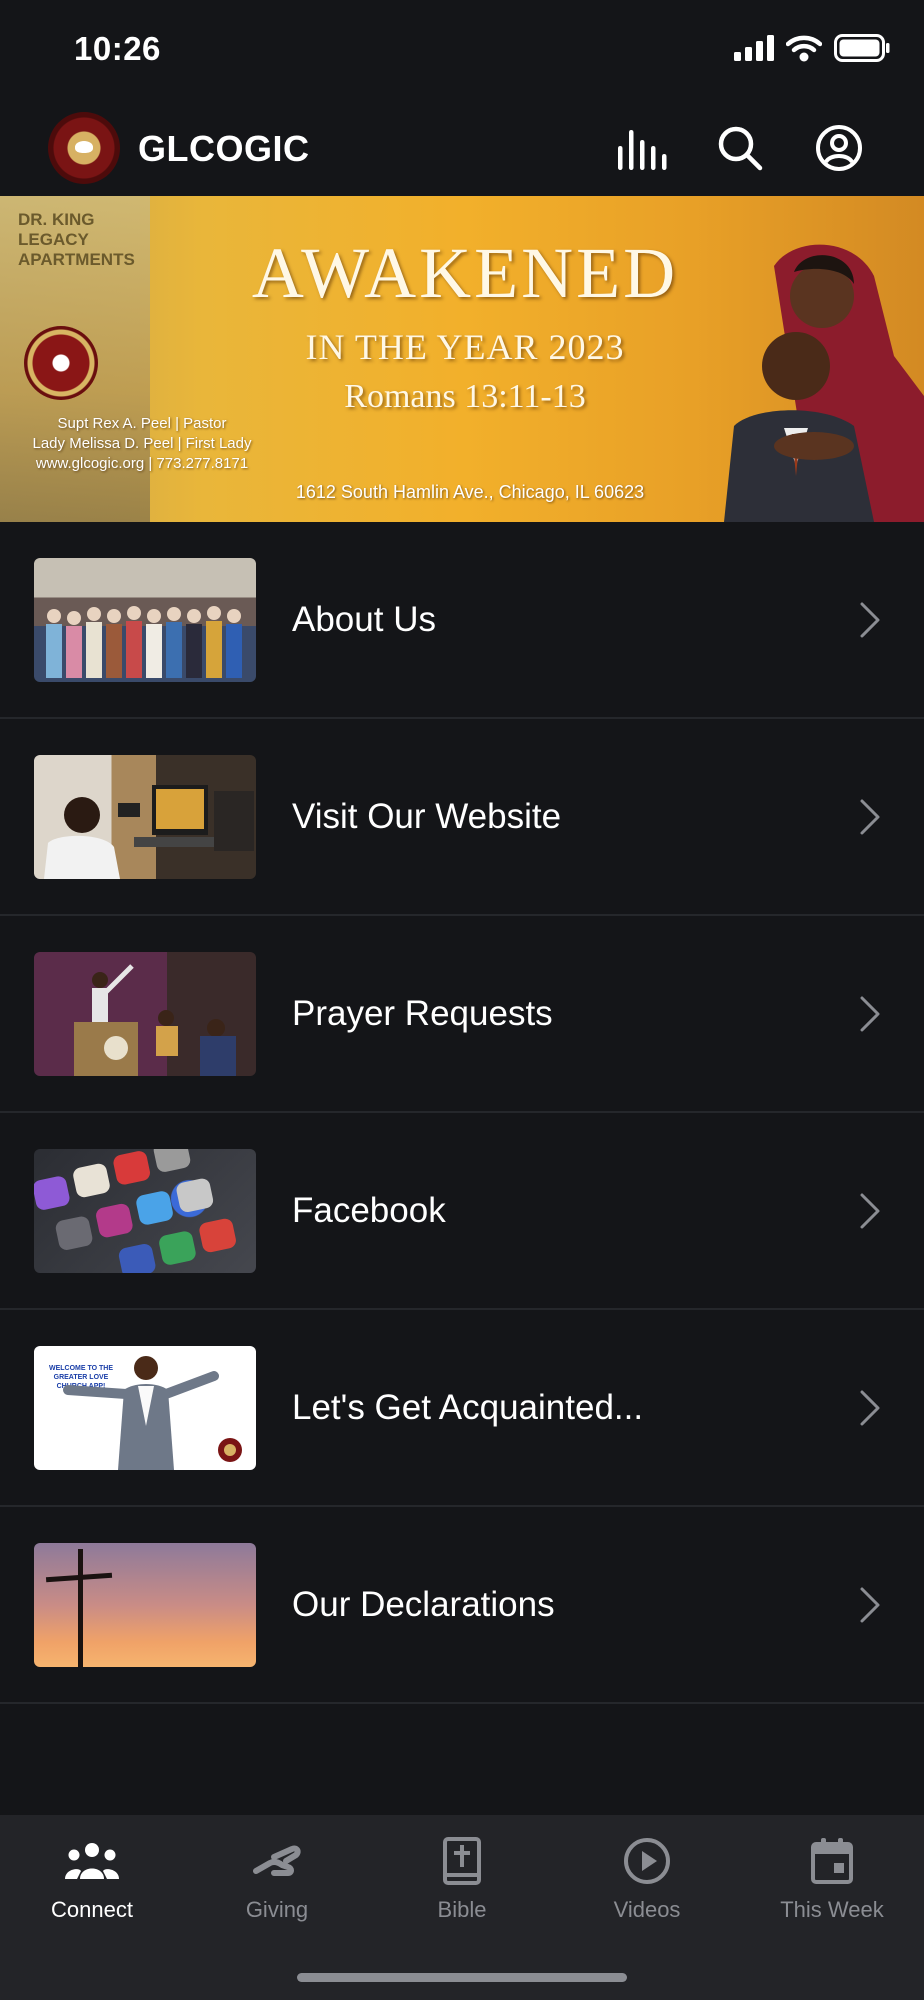 This screenshot has height=2000, width=924. I want to click on search-icon, so click(740, 148).